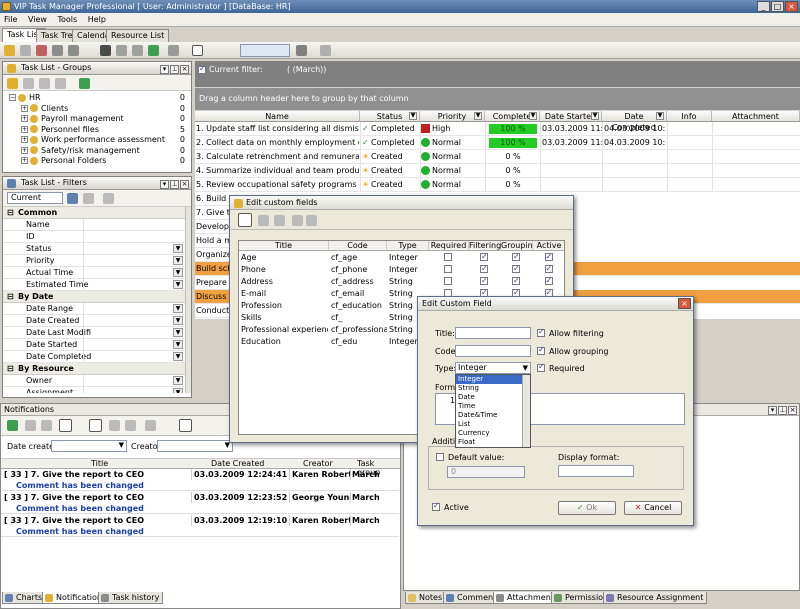  What do you see at coordinates (99, 463) in the screenshot?
I see `col-title: Title` at bounding box center [99, 463].